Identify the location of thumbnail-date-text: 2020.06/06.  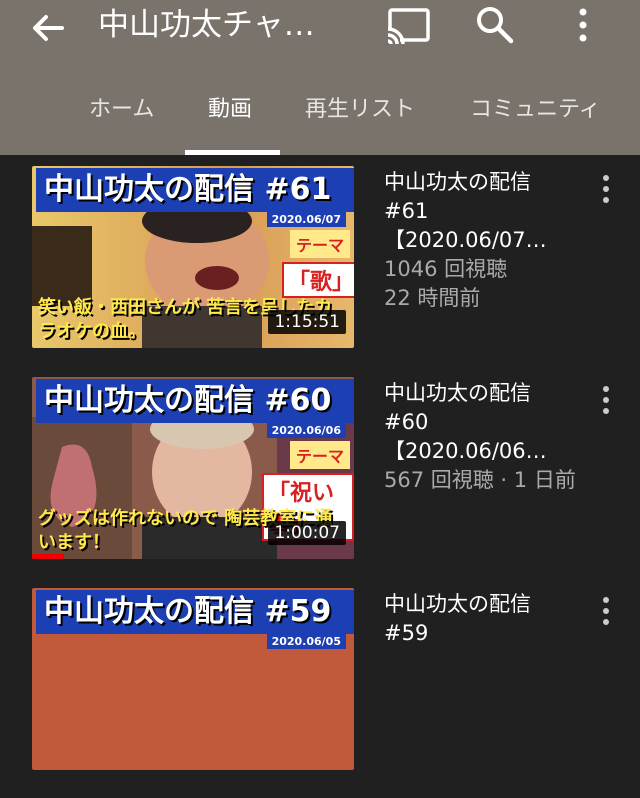
(306, 430).